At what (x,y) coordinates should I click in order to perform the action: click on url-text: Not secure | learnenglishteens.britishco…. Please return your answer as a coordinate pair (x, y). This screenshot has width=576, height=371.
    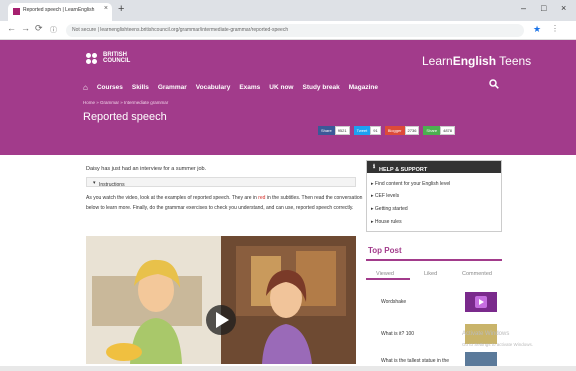
    Looking at the image, I should click on (180, 30).